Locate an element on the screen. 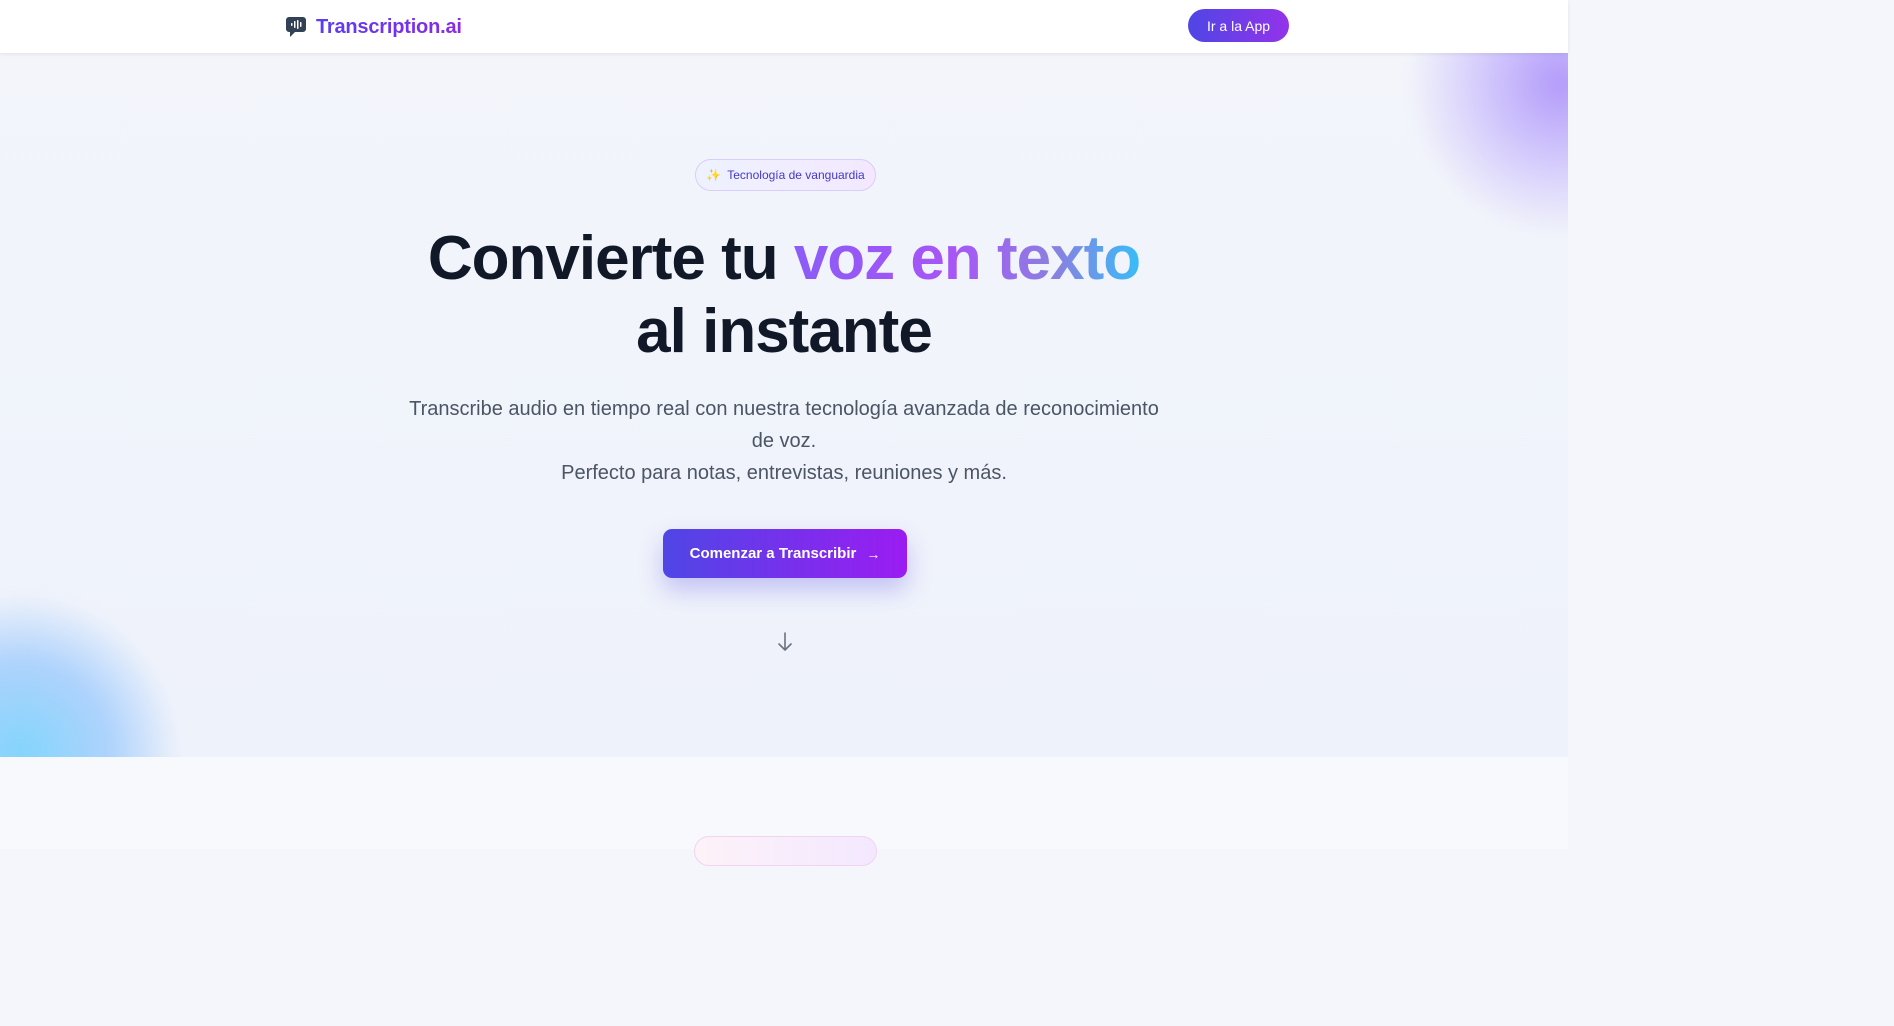 The width and height of the screenshot is (1894, 1026). next-section-badge is located at coordinates (785, 851).